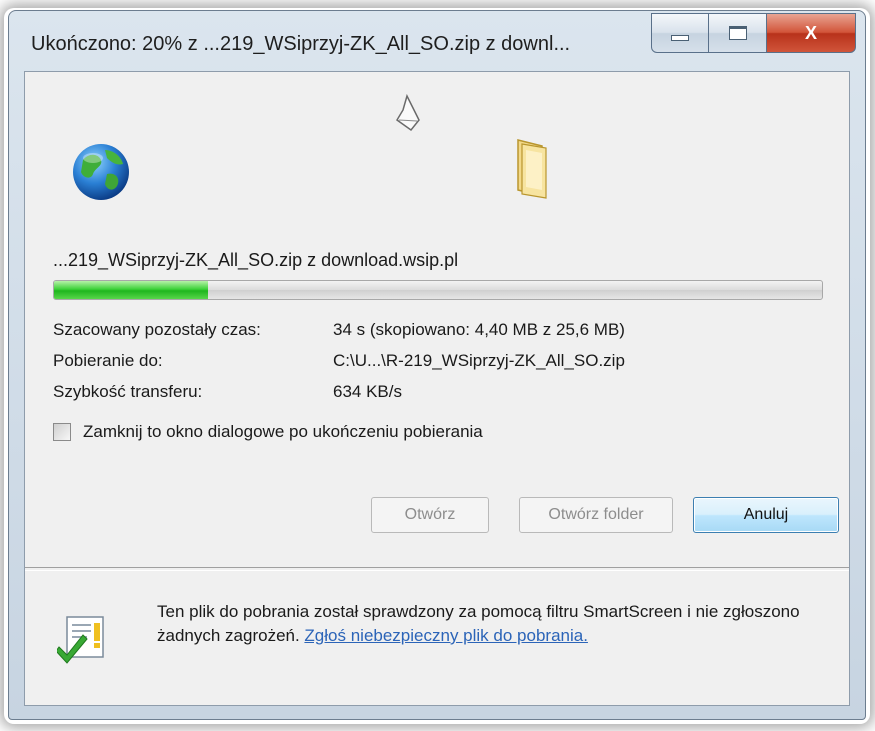 Image resolution: width=875 pixels, height=731 pixels. Describe the element at coordinates (680, 33) in the screenshot. I see `minimize-button` at that location.